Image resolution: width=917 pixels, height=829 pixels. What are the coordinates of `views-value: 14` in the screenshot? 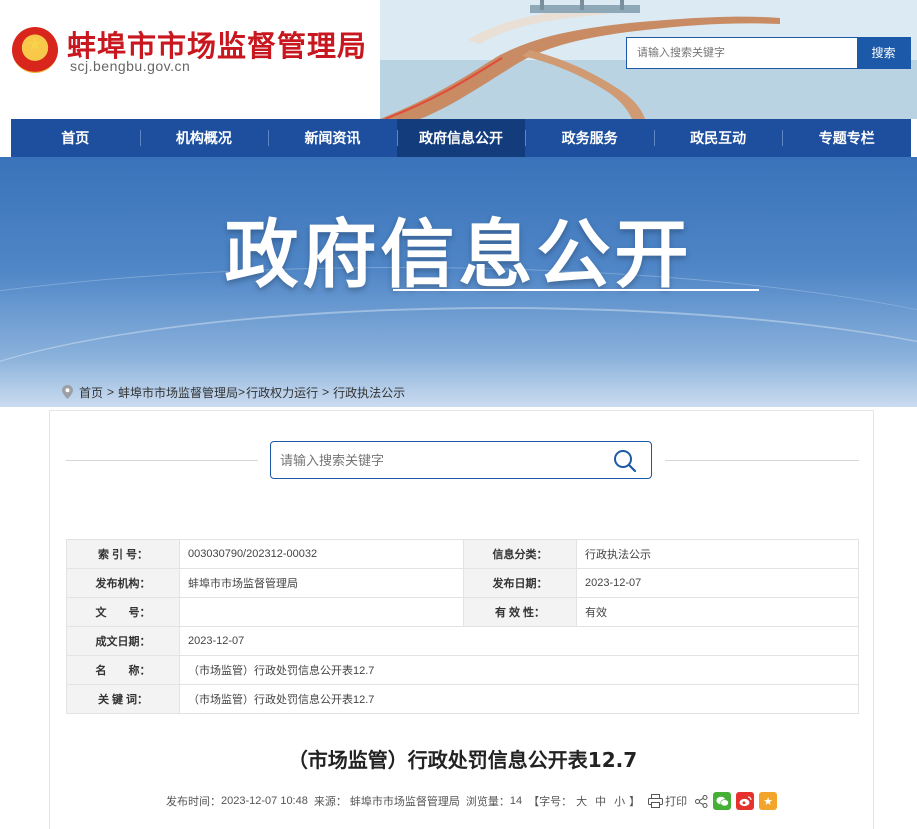 It's located at (516, 801).